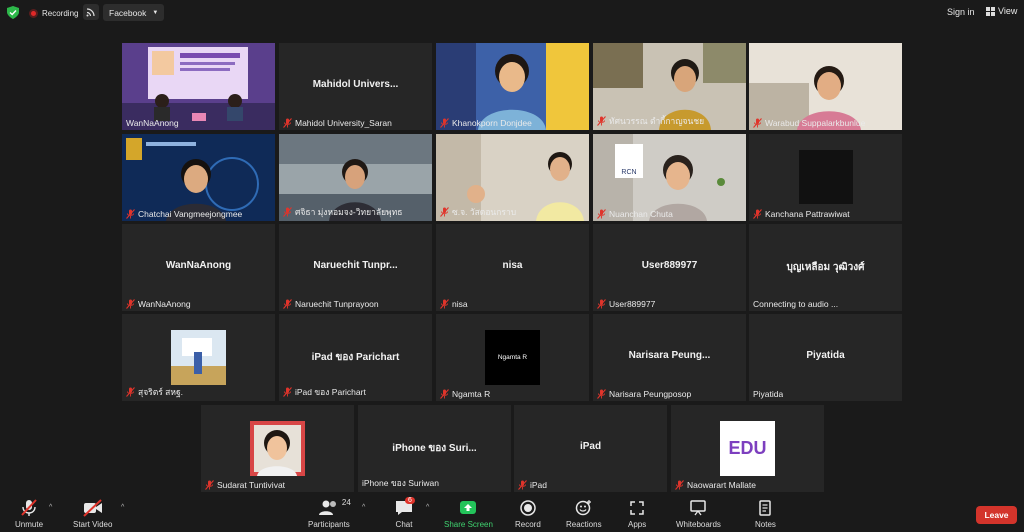 The height and width of the screenshot is (532, 1024). What do you see at coordinates (961, 12) in the screenshot?
I see `sign-in-link: Sign in` at bounding box center [961, 12].